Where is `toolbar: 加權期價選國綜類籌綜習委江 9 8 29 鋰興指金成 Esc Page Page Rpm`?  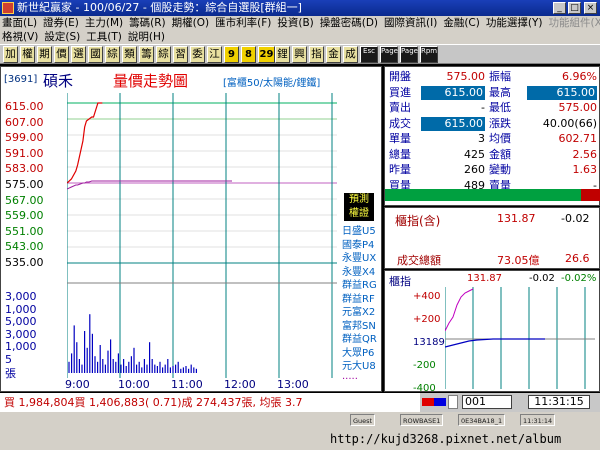 toolbar: 加權期價選國綜類籌綜習委江 9 8 29 鋰興指金成 Esc Page Page Rpm is located at coordinates (300, 54).